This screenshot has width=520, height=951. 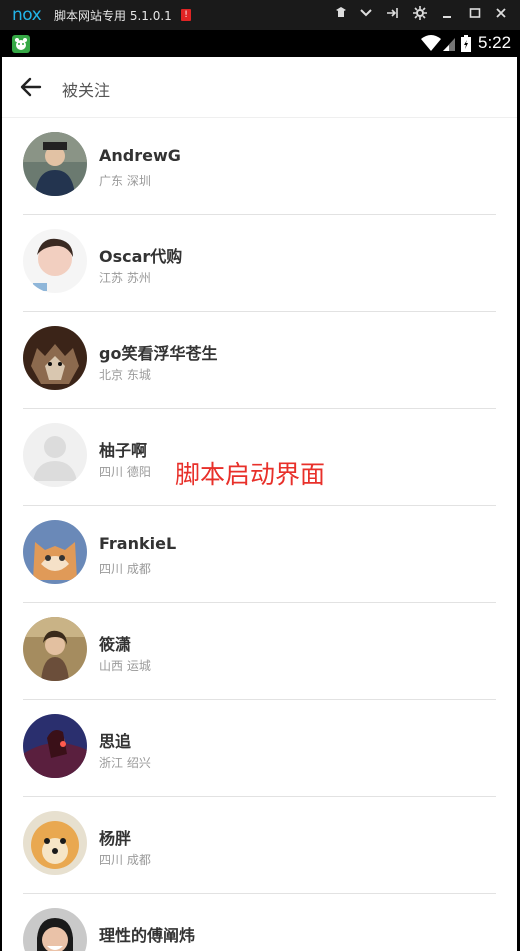 I want to click on pin-icon, so click(x=341, y=15).